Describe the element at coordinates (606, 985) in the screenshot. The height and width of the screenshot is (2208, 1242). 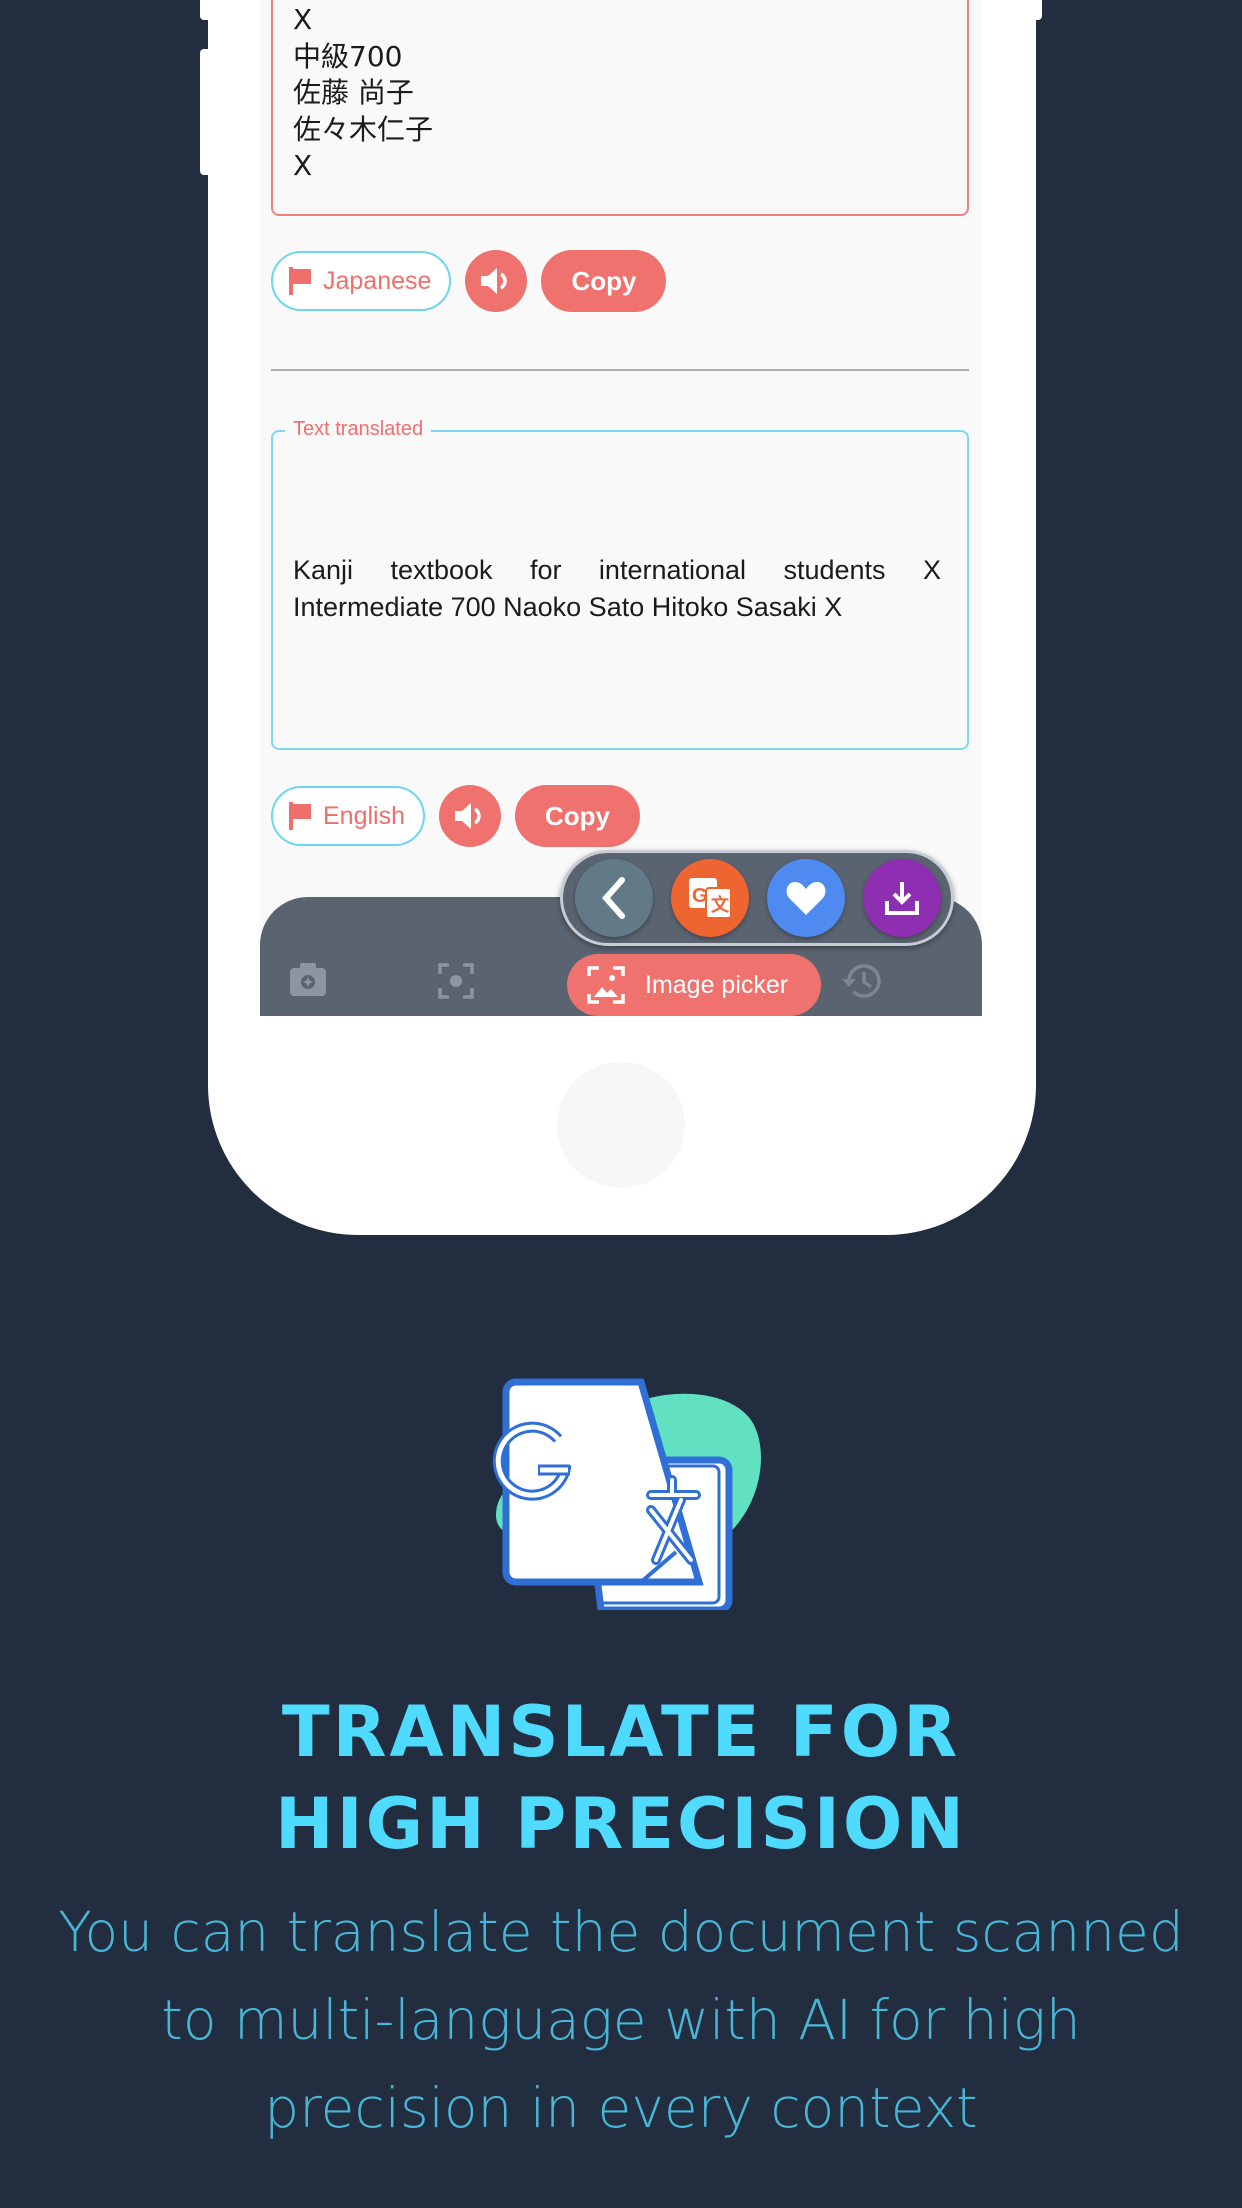
I see `image-picker-icon` at that location.